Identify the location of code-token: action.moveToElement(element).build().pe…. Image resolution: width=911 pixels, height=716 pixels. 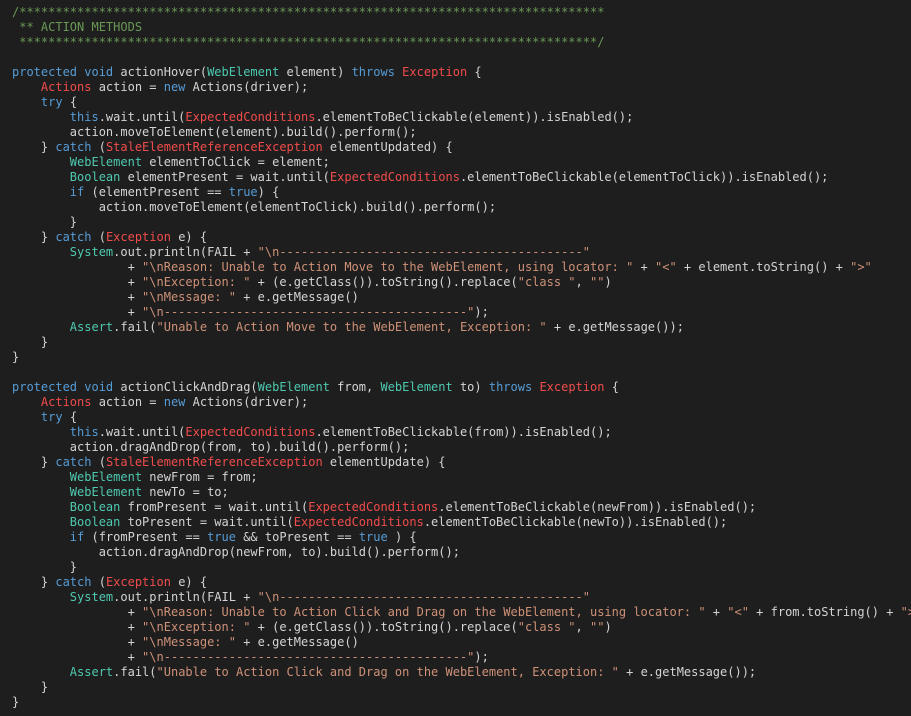
(214, 132).